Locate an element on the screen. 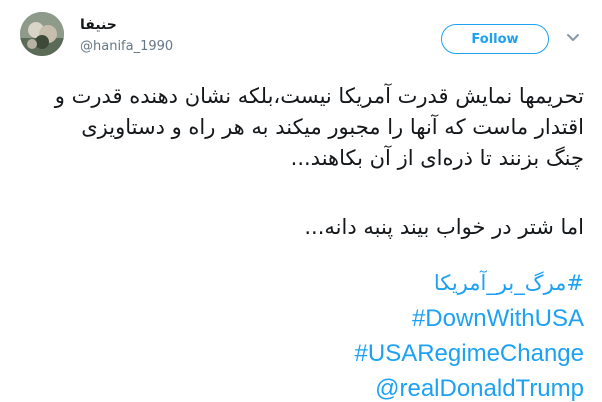  avatar-photo-icon is located at coordinates (42, 34).